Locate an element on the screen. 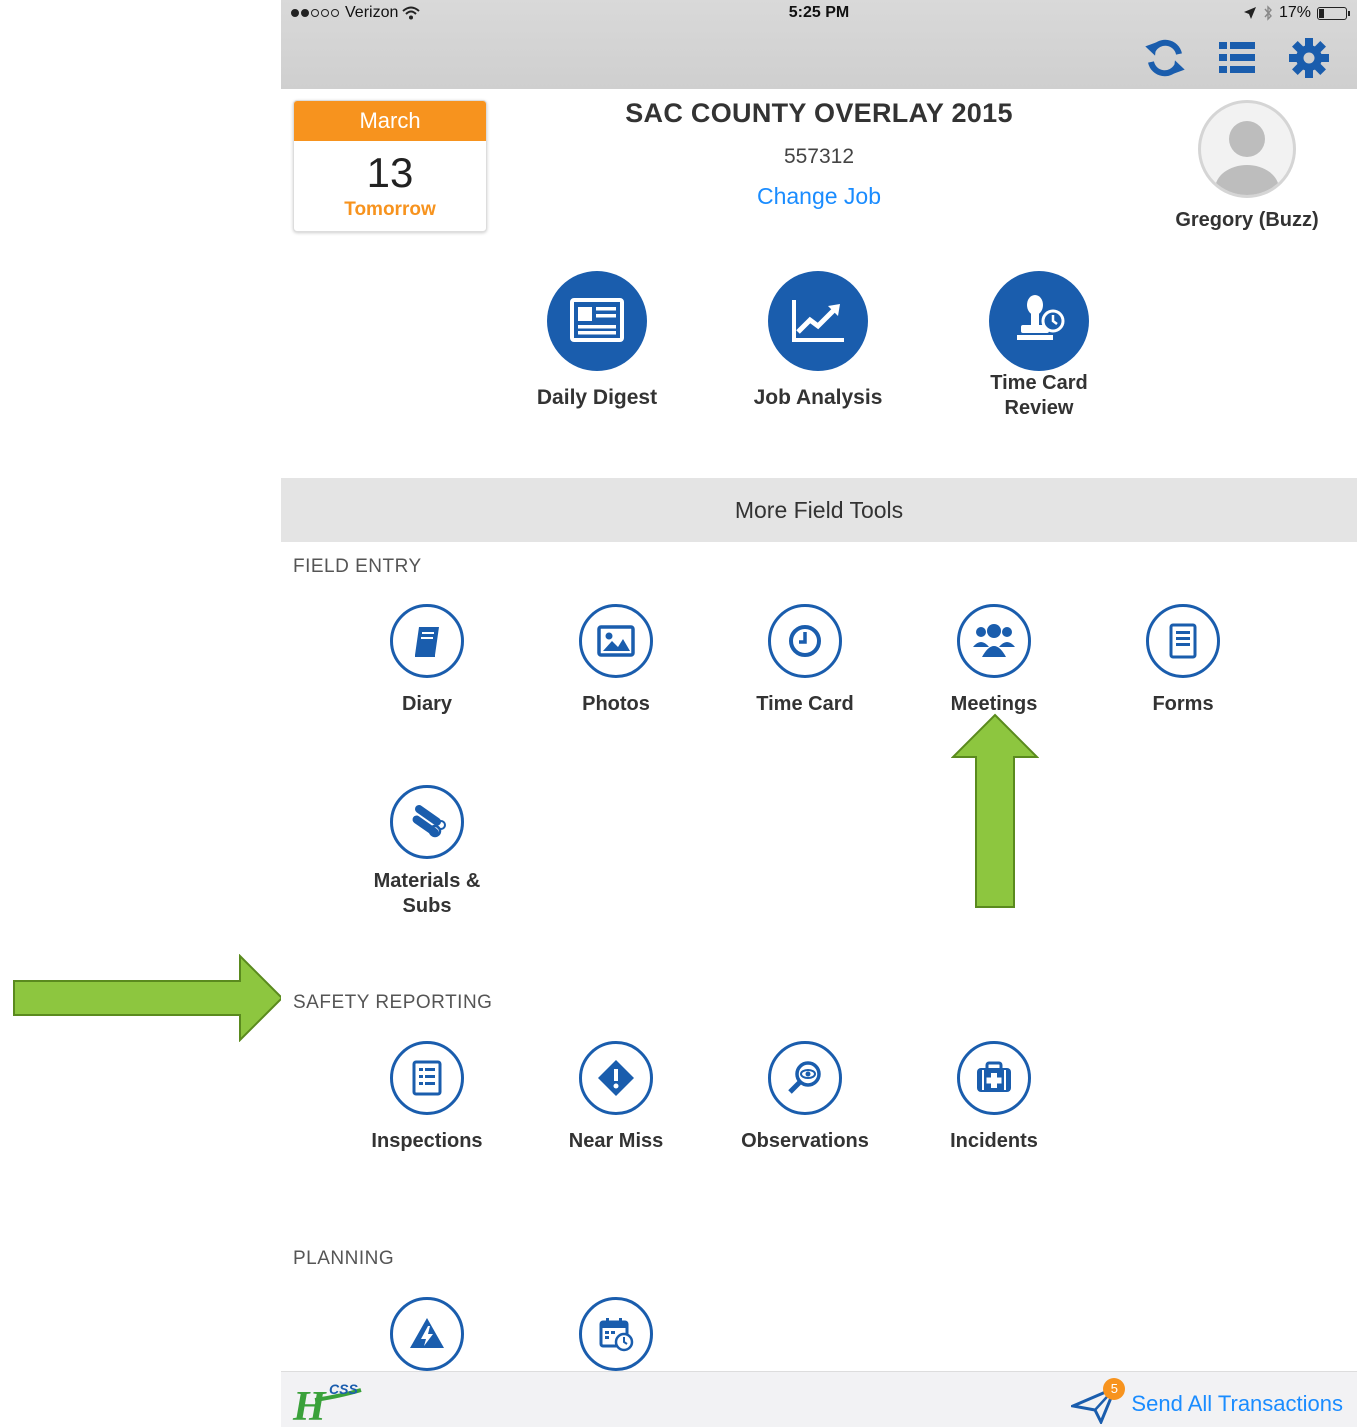 This screenshot has height=1427, width=1357. hazard-triangle-icon is located at coordinates (427, 1334).